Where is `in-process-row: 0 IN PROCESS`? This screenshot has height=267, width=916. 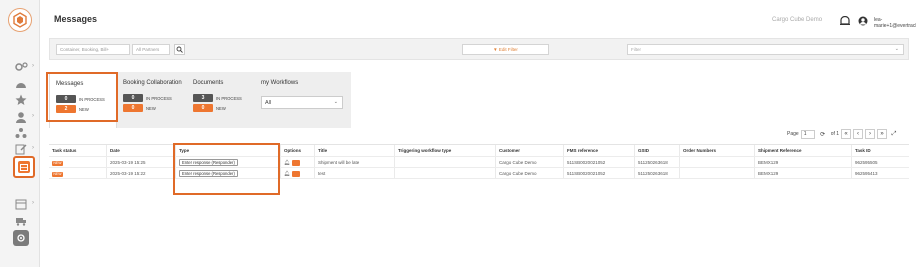
in-process-row: 0 IN PROCESS is located at coordinates (80, 99).